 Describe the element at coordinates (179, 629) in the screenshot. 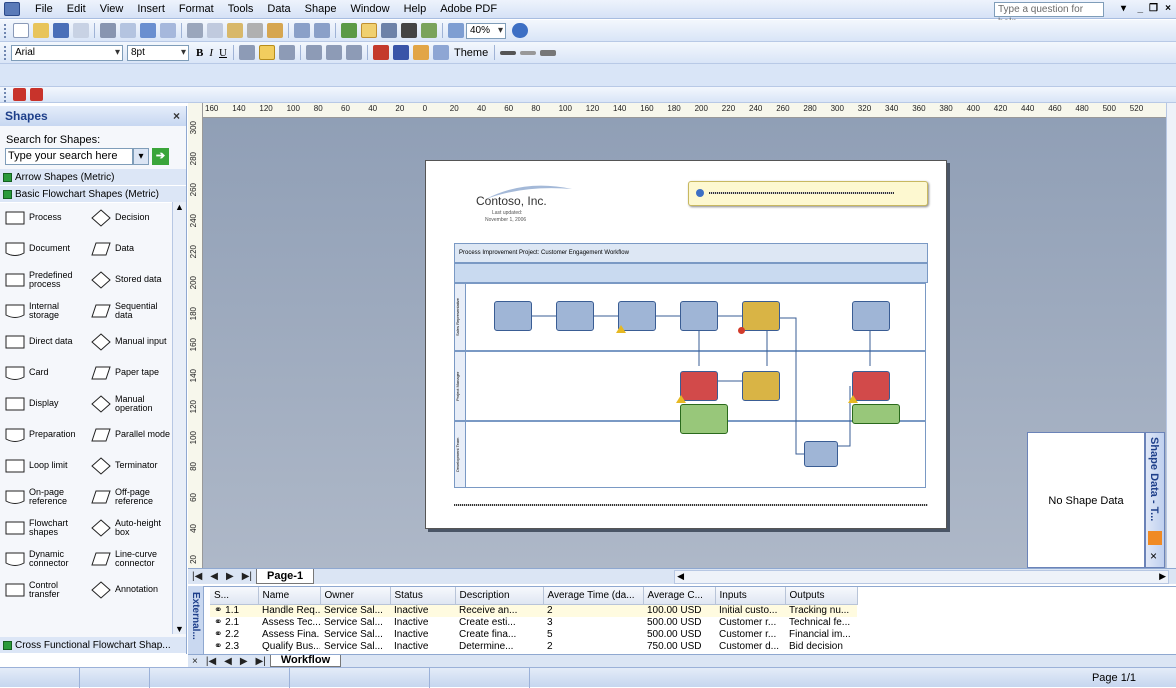

I see `scroll-down-icon: ▼` at that location.